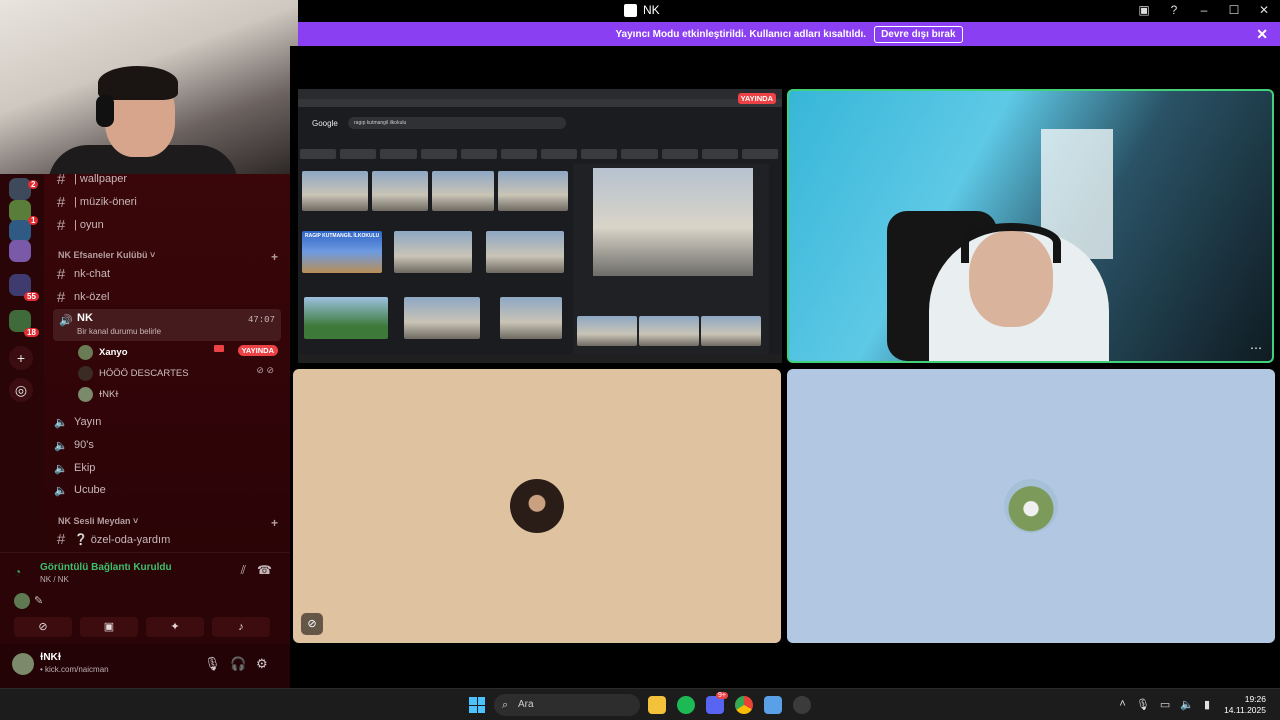 The width and height of the screenshot is (1280, 720). Describe the element at coordinates (744, 705) in the screenshot. I see `chrome-icon` at that location.